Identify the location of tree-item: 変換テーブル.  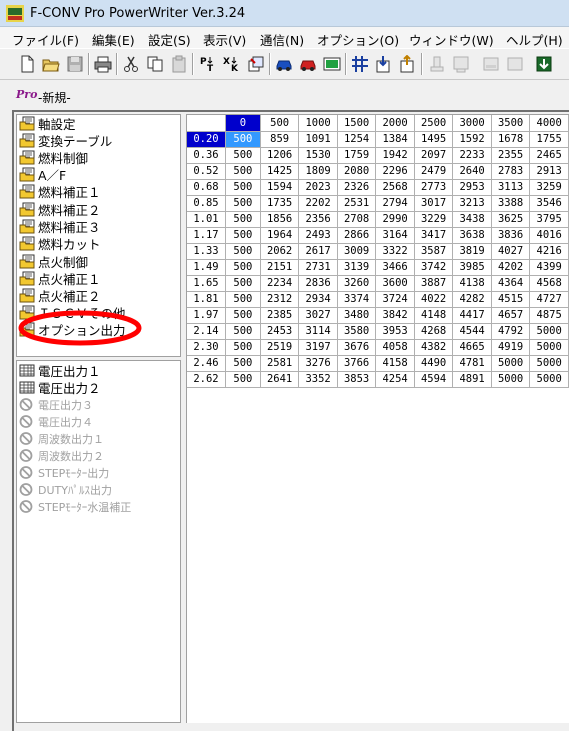
(65, 140).